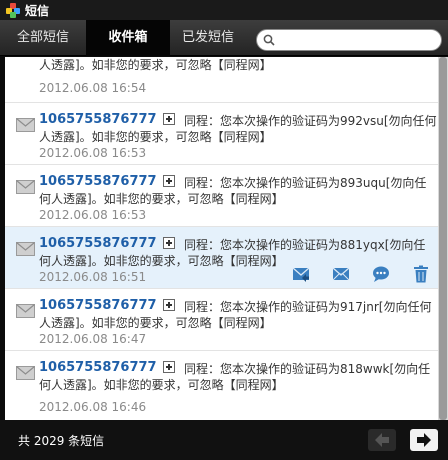 The image size is (448, 460). I want to click on tab-inbox: 收件箱, so click(128, 38).